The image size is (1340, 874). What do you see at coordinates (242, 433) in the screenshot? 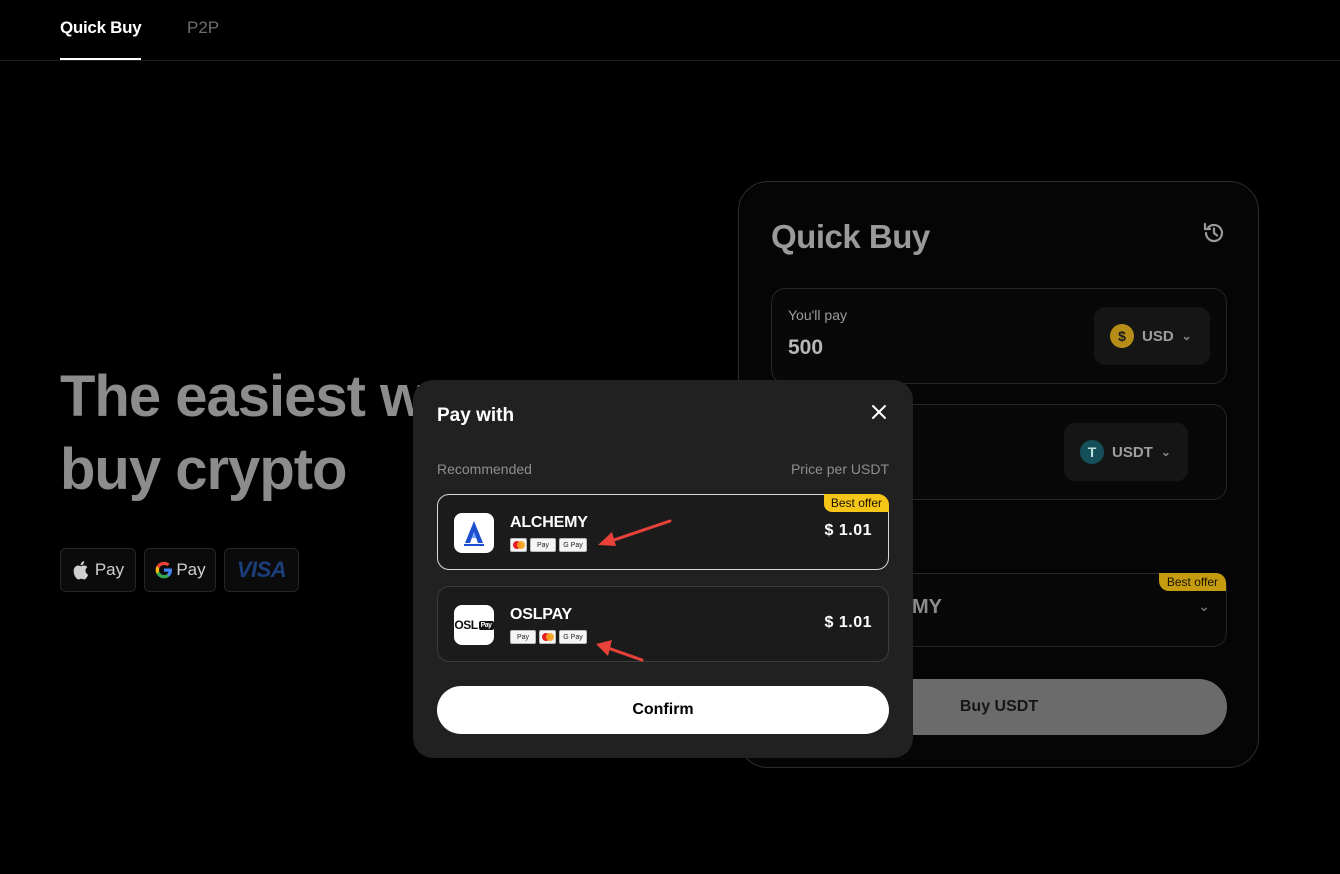
I see `hero-heading: The easiest w buy crypto` at bounding box center [242, 433].